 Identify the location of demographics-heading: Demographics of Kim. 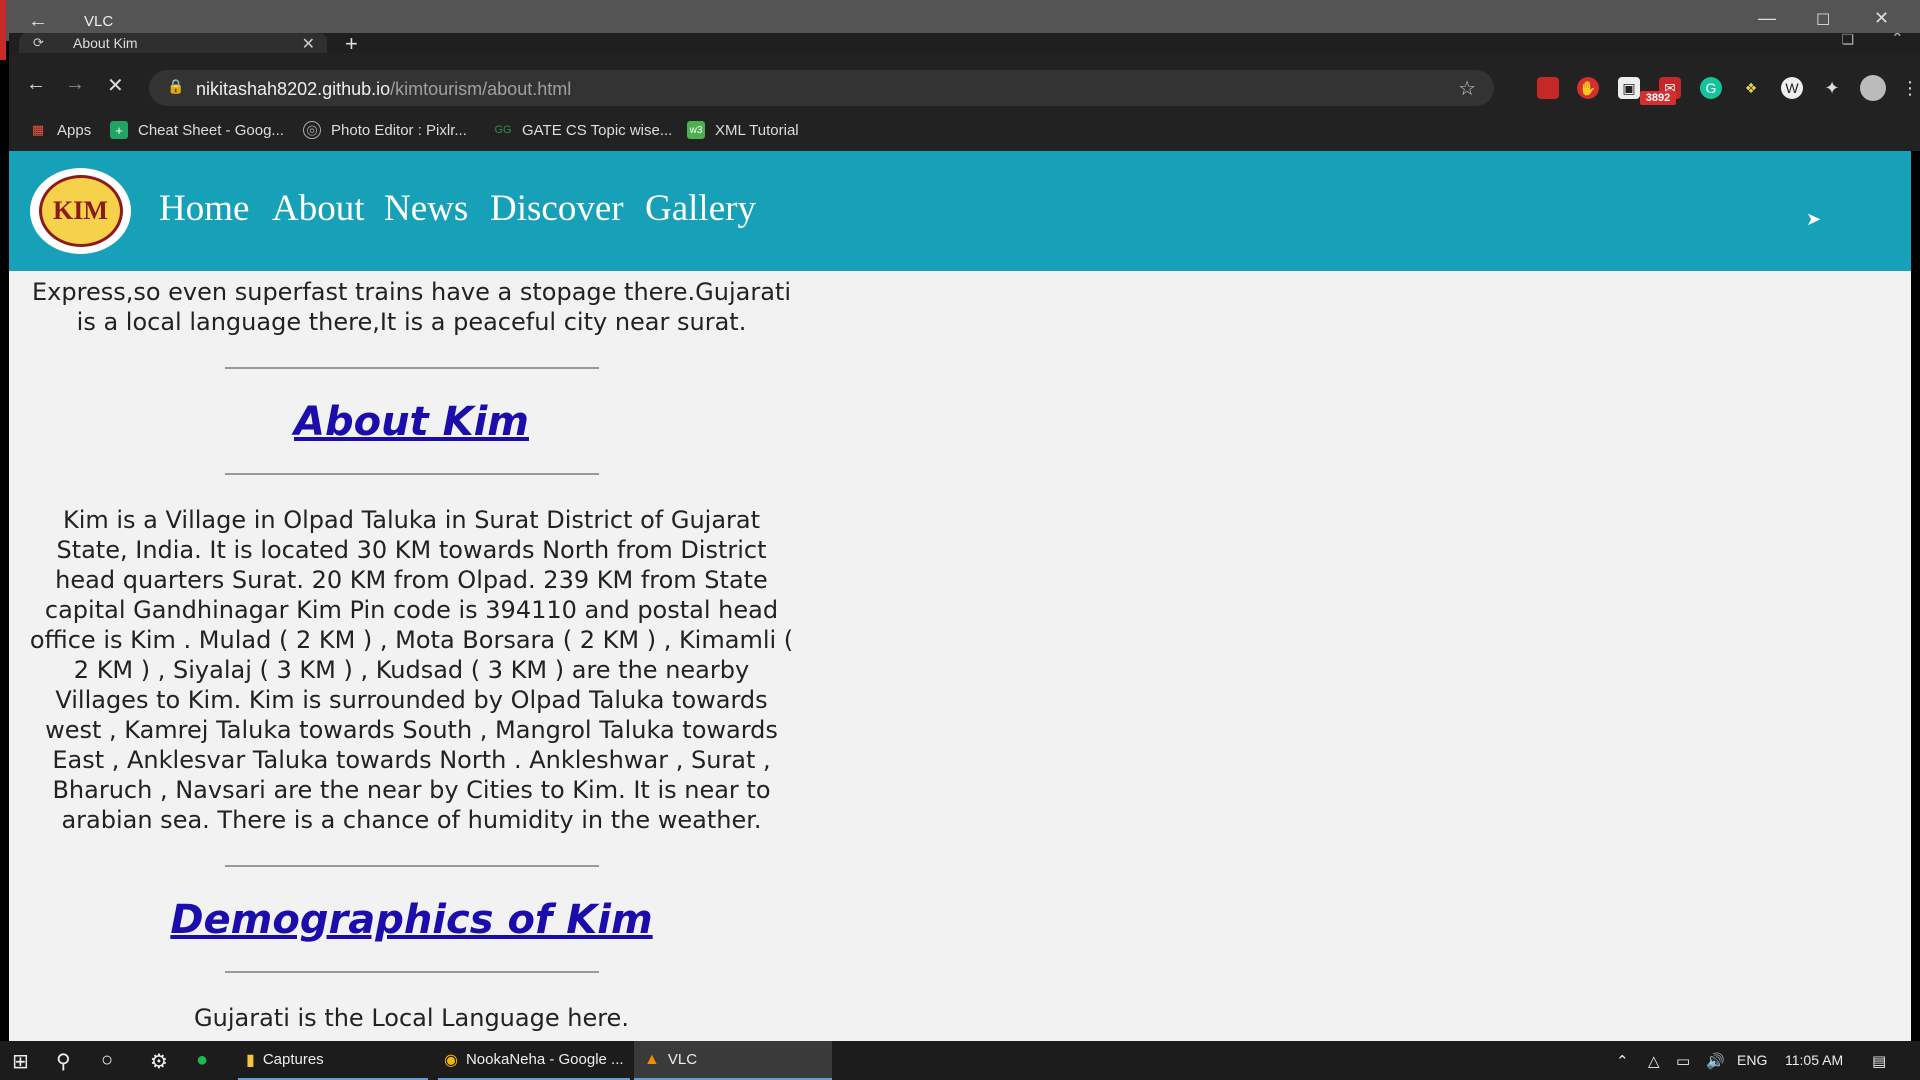
(411, 920).